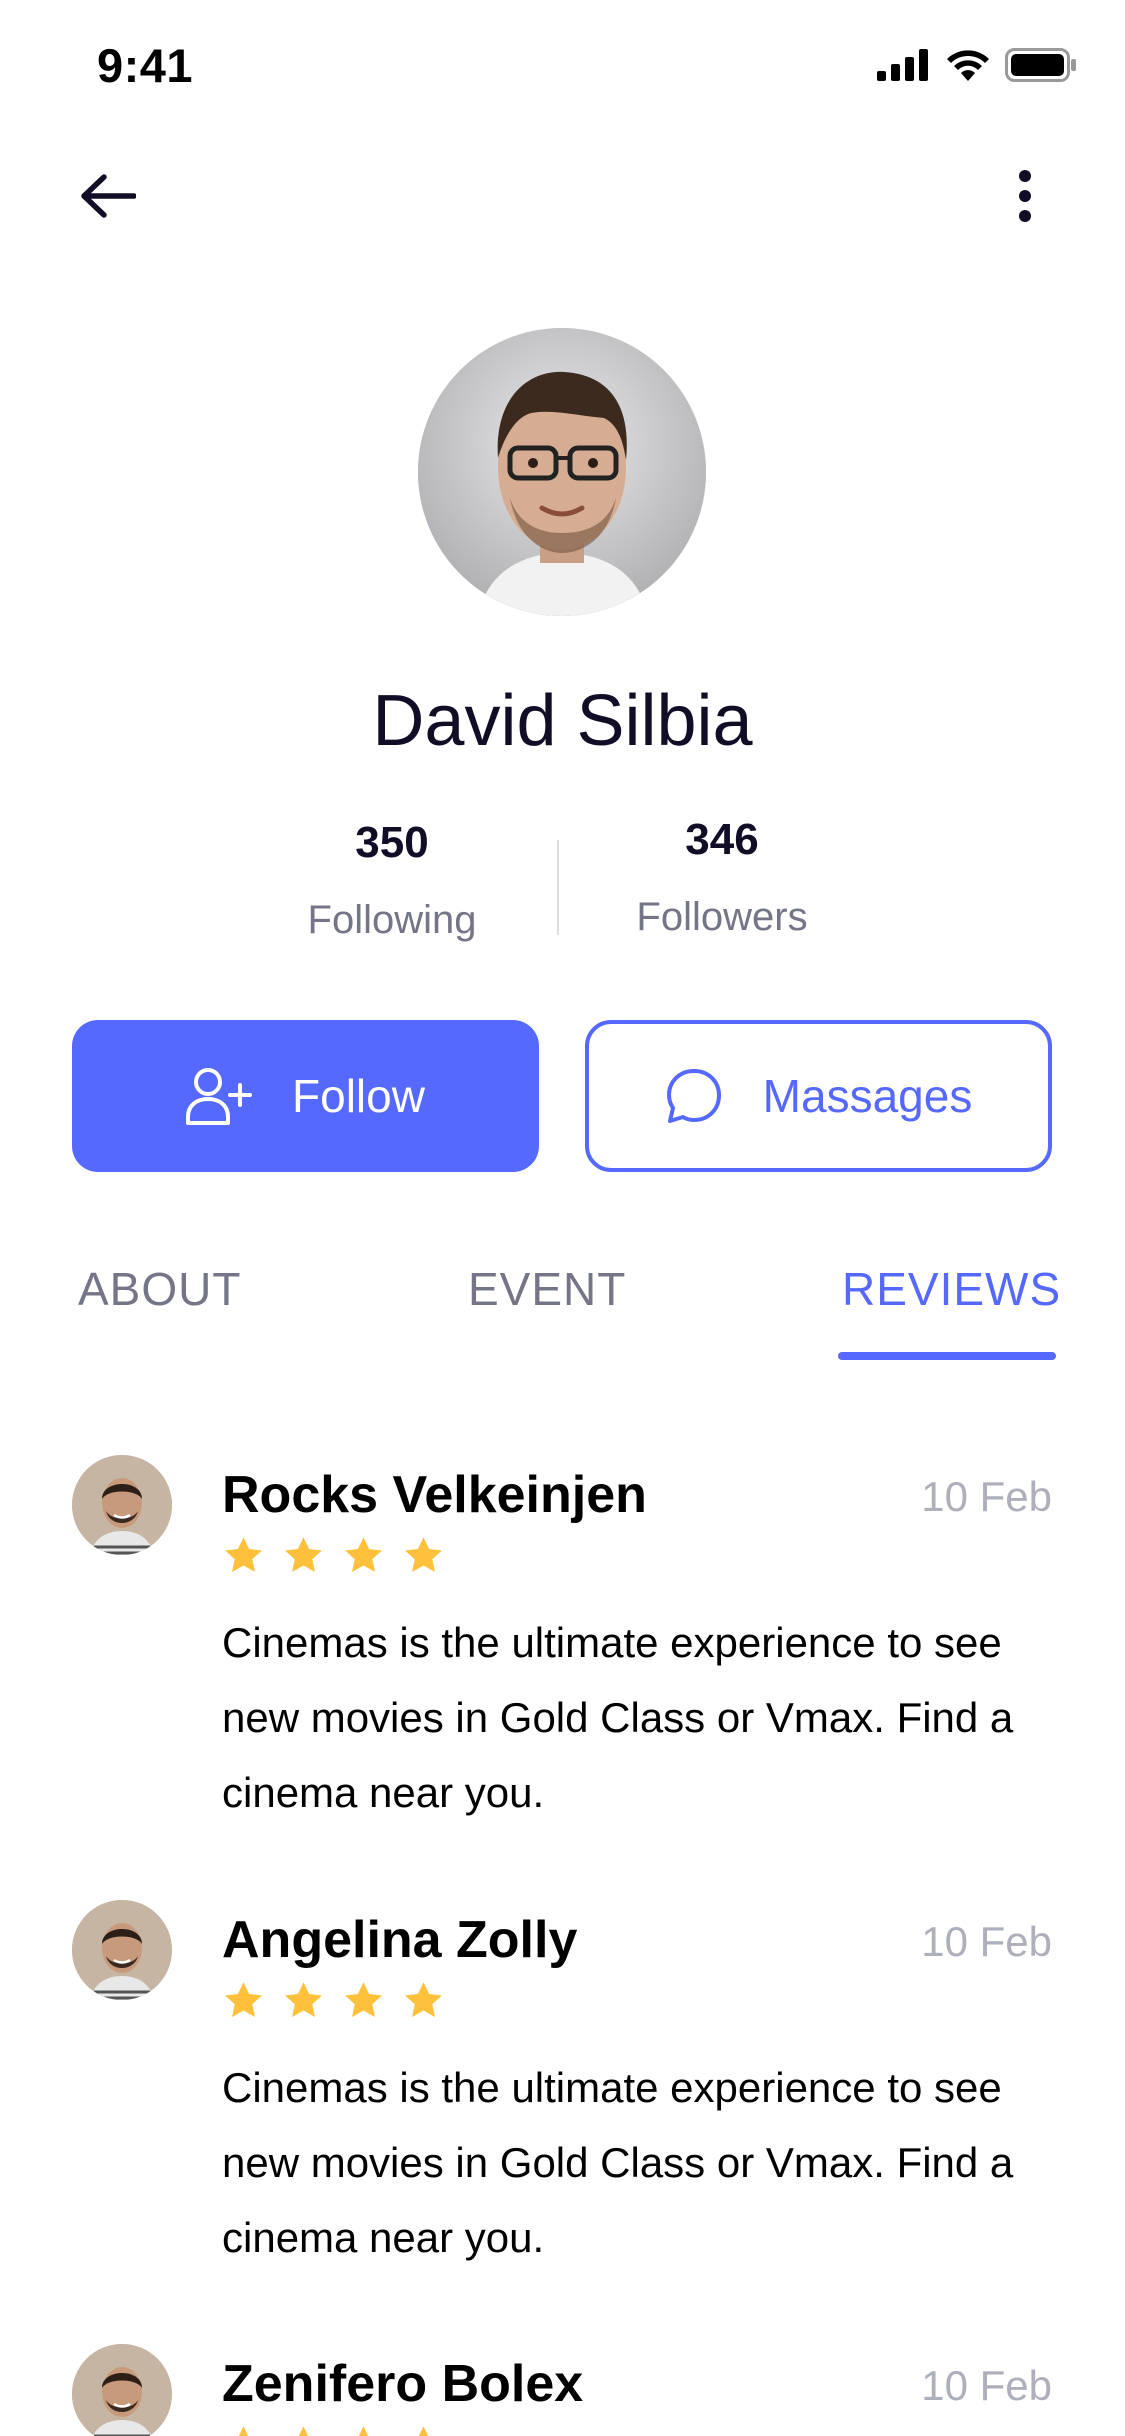 This screenshot has width=1125, height=2436. I want to click on user-plus-icon, so click(219, 1096).